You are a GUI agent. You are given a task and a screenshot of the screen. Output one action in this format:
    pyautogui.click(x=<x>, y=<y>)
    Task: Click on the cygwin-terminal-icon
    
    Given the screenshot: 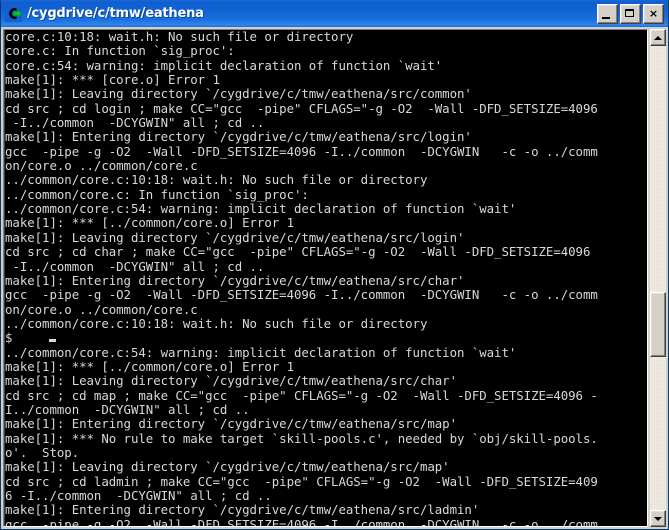 What is the action you would take?
    pyautogui.click(x=13, y=13)
    